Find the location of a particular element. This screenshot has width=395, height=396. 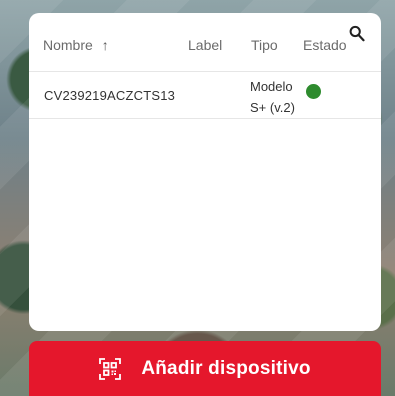

device-tipo-line2: S+ (v.2) is located at coordinates (272, 107).